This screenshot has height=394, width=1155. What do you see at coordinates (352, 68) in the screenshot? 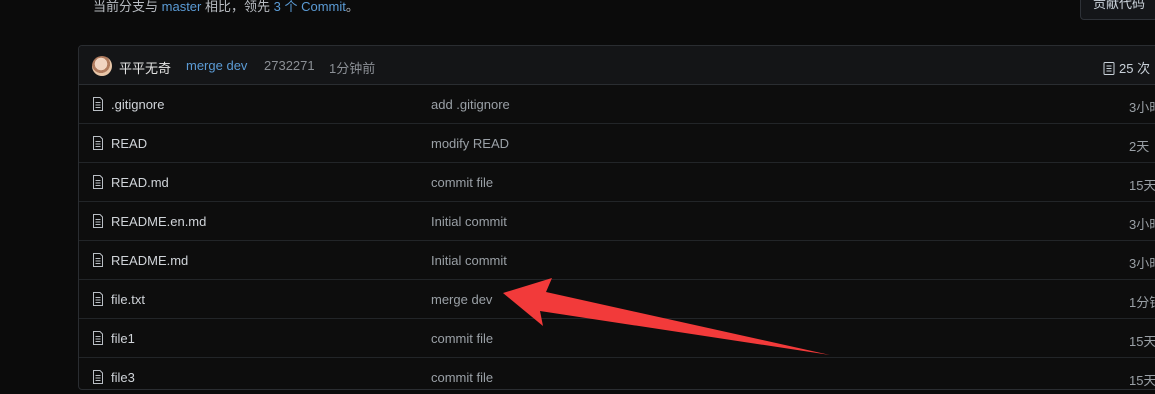
I see `commit-time: 1分钟前` at bounding box center [352, 68].